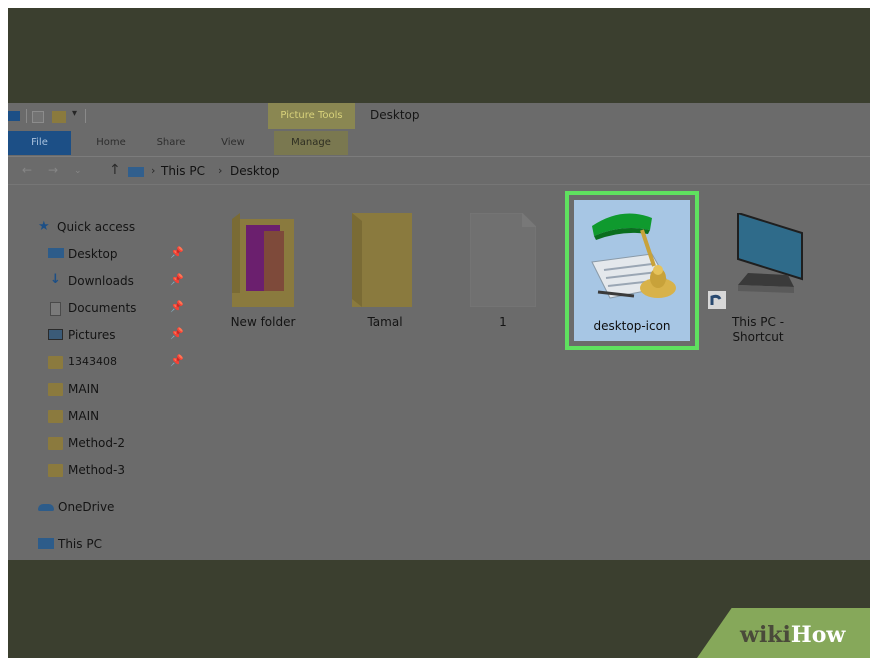  I want to click on folder-with-preview-icon, so click(263, 260).